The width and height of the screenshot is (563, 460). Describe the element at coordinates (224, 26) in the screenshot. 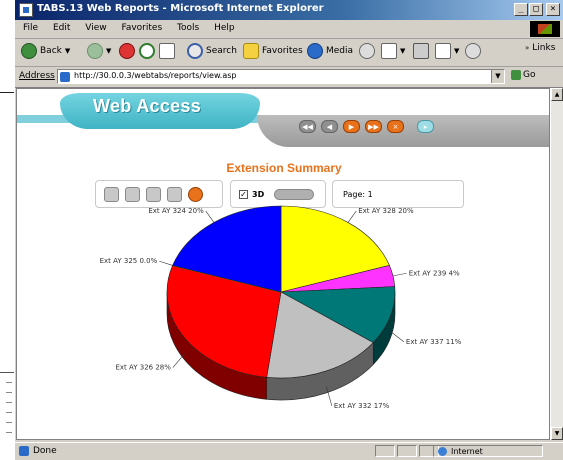

I see `menu-help: Help` at that location.